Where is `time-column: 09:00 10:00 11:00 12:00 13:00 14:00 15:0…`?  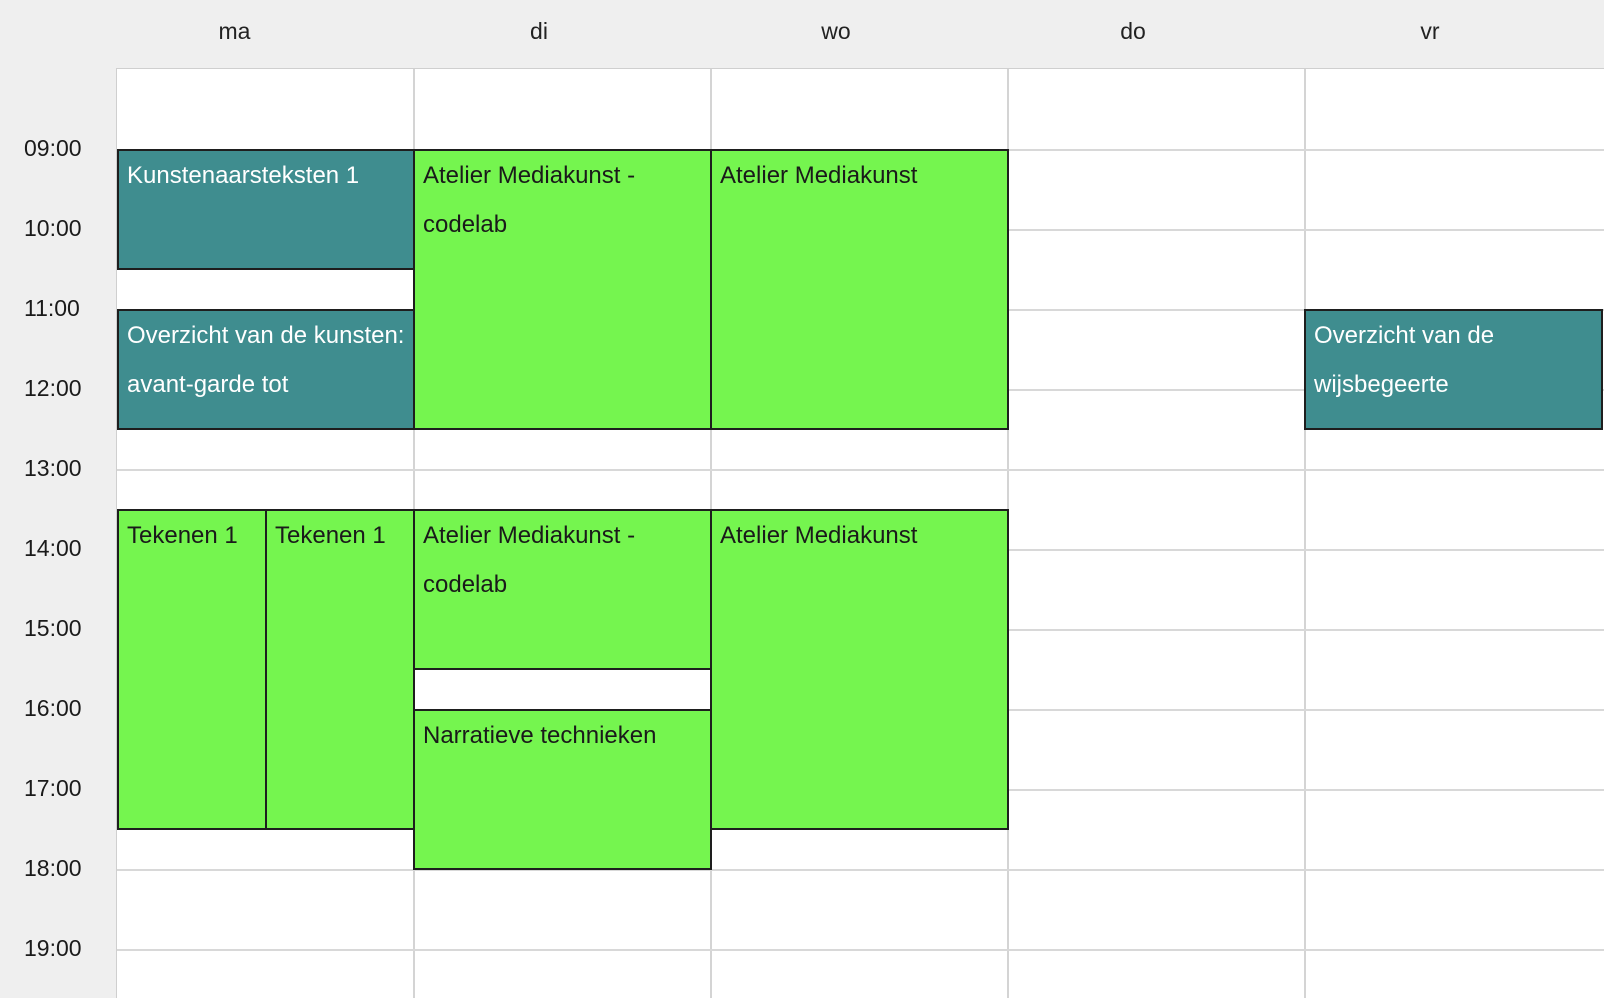
time-column: 09:00 10:00 11:00 12:00 13:00 14:00 15:0… is located at coordinates (58, 533).